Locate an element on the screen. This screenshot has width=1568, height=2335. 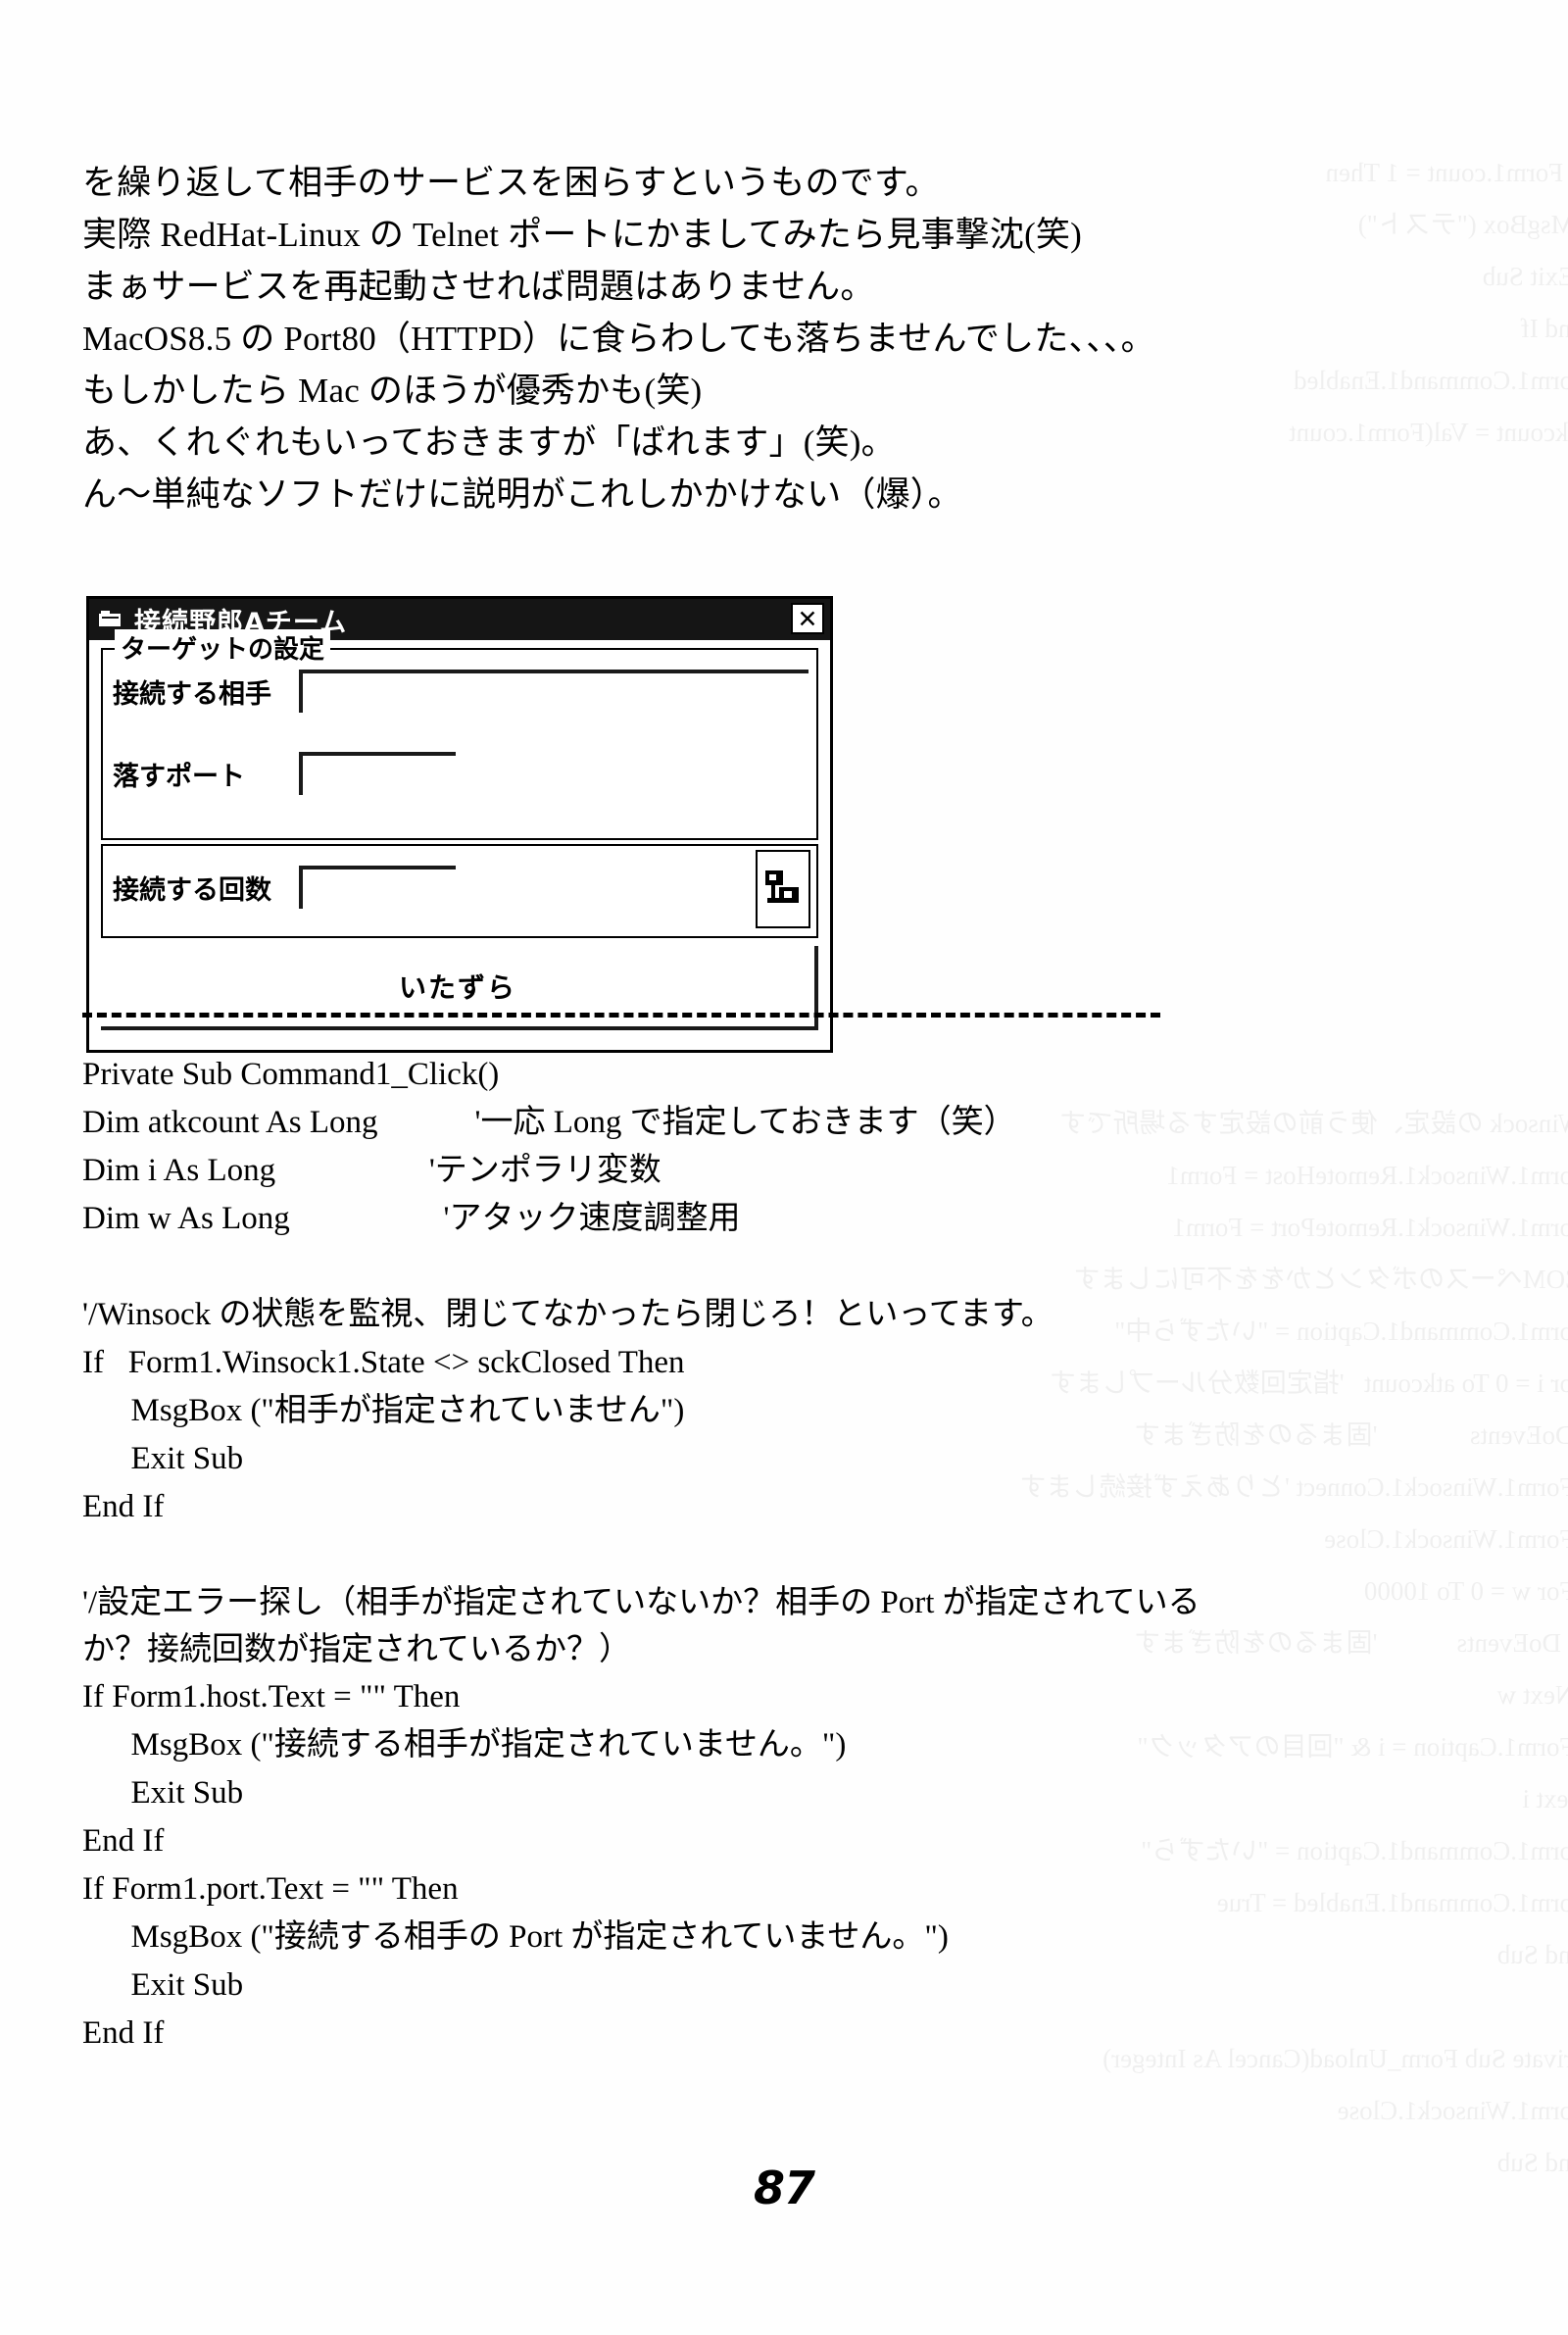
code-line: If Form1.port.Text = "" Then is located at coordinates (270, 1889).